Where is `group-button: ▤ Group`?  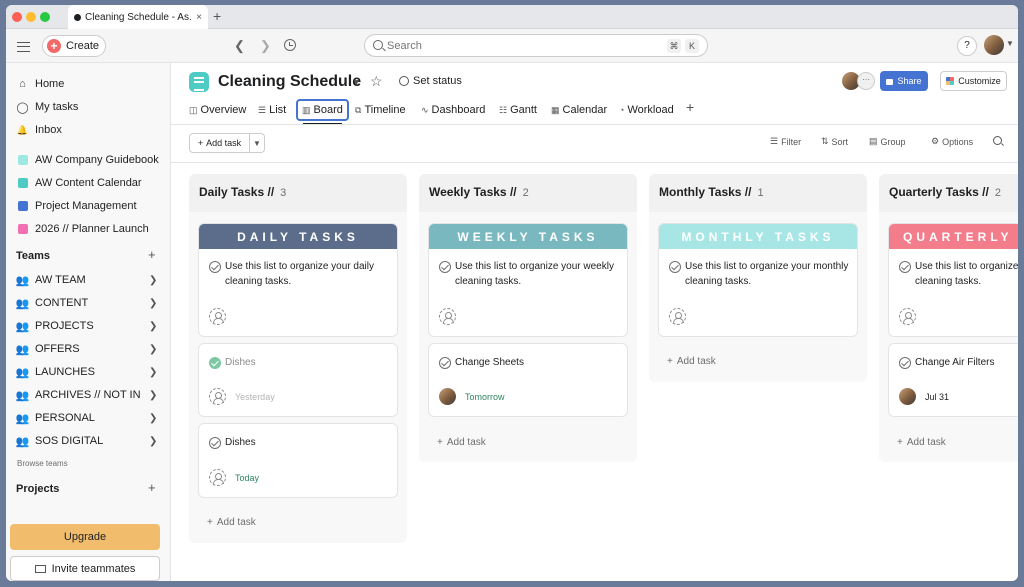
group-button: ▤ Group is located at coordinates (887, 141).